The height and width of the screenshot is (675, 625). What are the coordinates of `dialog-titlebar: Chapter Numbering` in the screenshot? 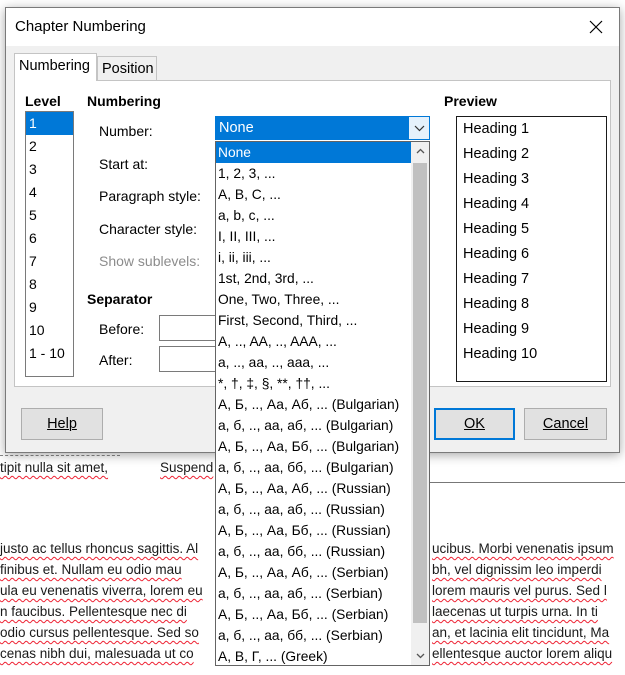 It's located at (312, 27).